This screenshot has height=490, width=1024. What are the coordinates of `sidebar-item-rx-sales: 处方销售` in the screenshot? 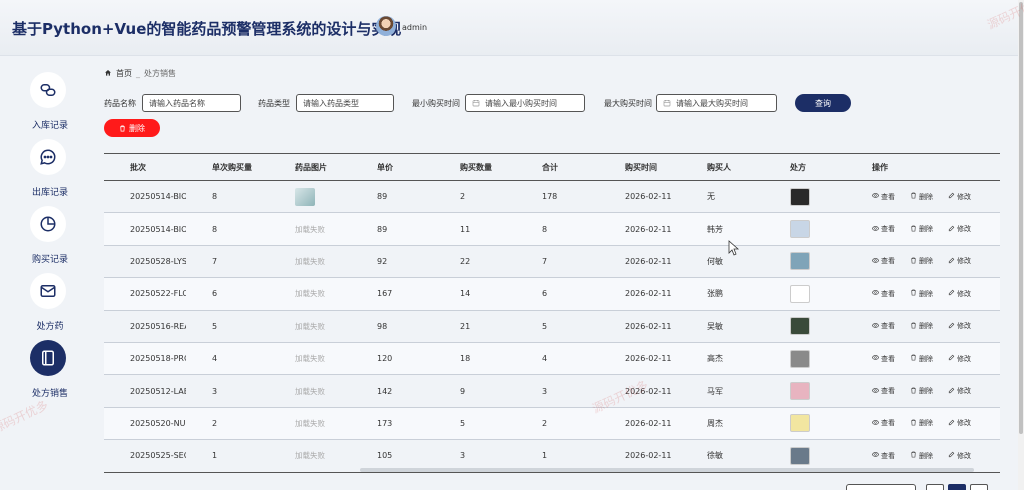 It's located at (50, 371).